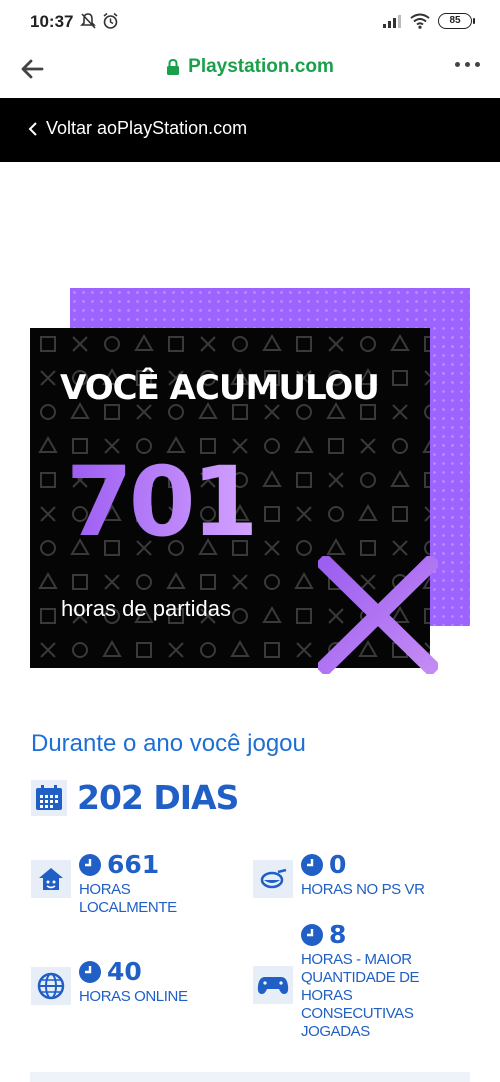  I want to click on calendar-icon, so click(49, 797).